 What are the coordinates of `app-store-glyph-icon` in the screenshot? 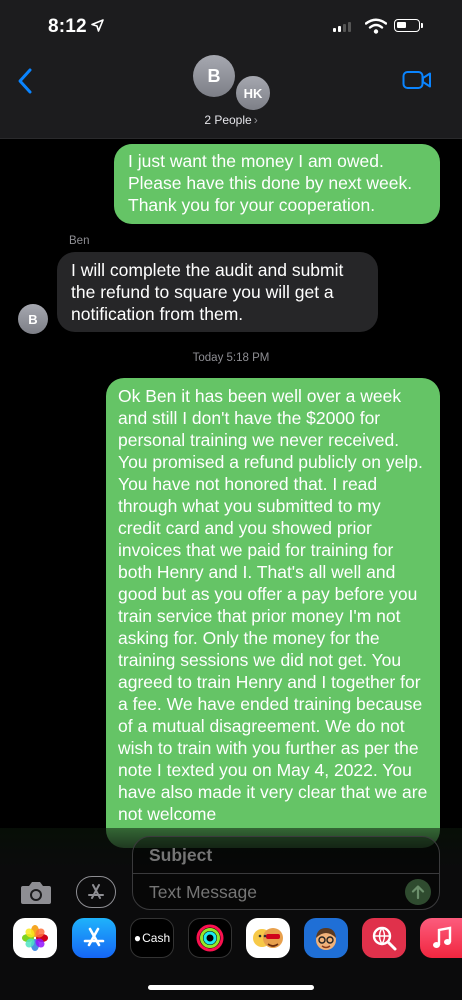 It's located at (96, 891).